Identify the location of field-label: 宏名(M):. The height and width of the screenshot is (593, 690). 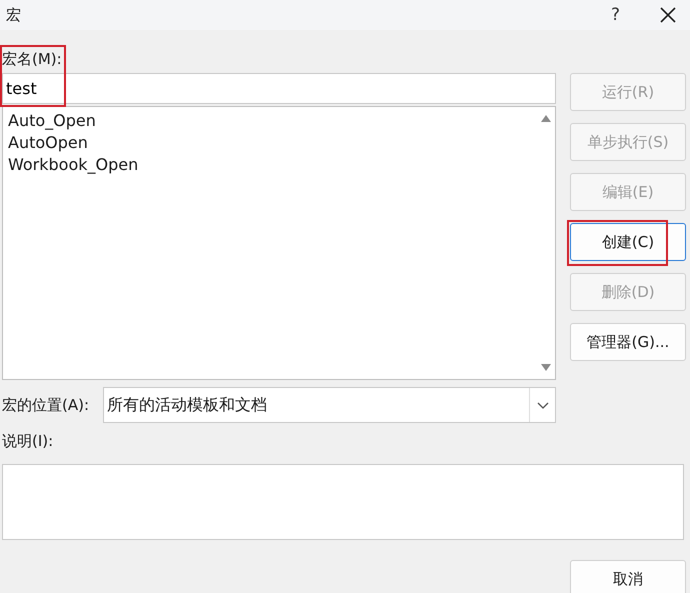
(32, 59).